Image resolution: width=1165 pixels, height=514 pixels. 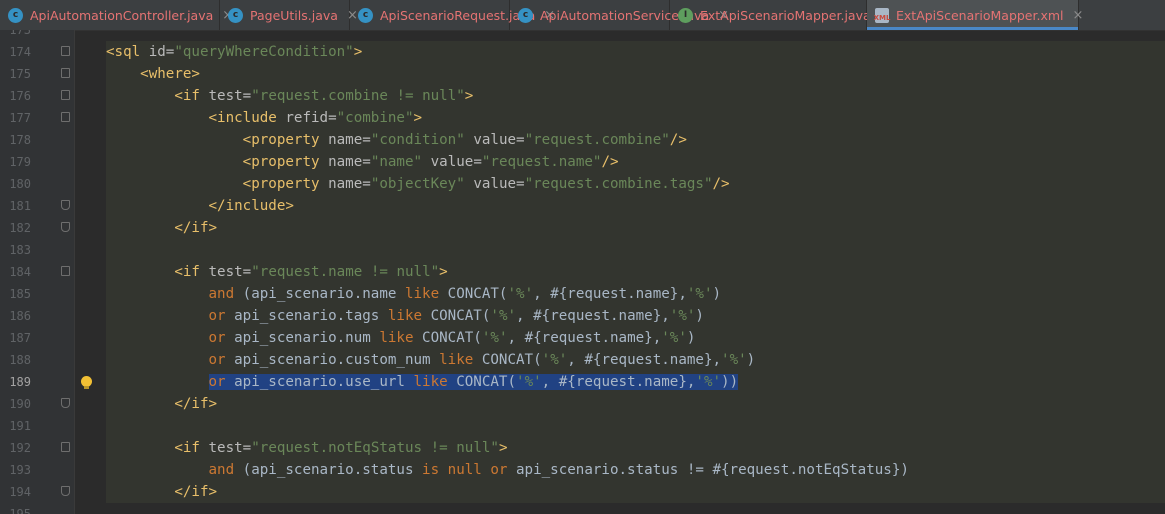 I want to click on tab-extapiscenariomapper-xml: XML ExtApiScenarioMapper.xml ×, so click(x=975, y=15).